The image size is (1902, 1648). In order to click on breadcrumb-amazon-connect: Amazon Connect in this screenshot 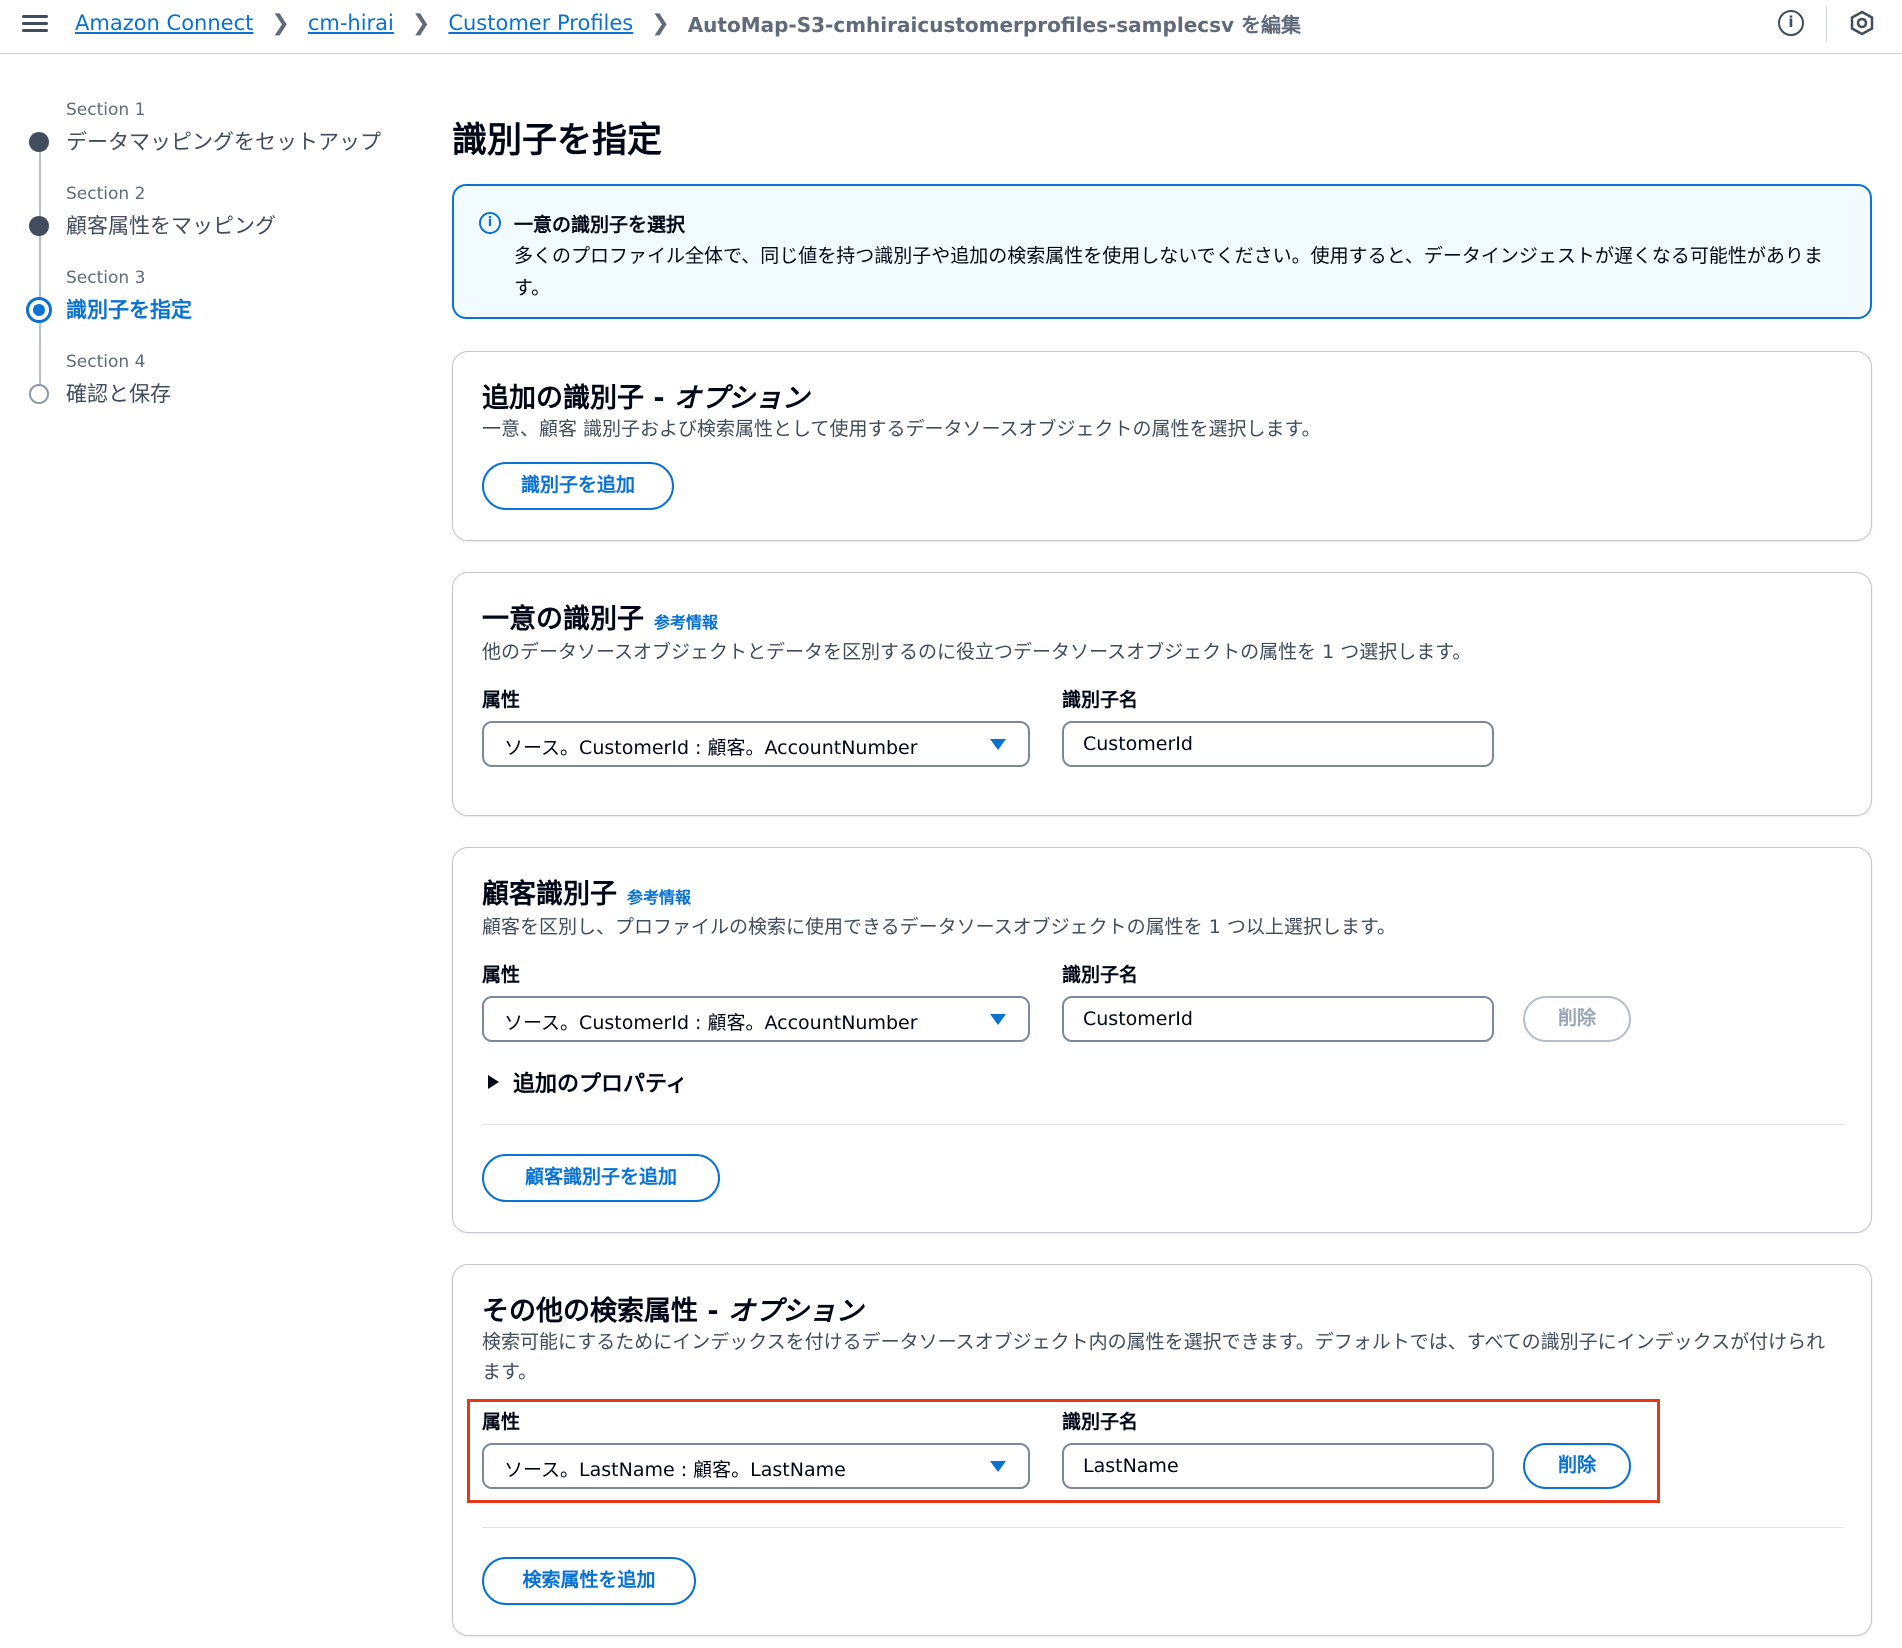, I will do `click(164, 23)`.